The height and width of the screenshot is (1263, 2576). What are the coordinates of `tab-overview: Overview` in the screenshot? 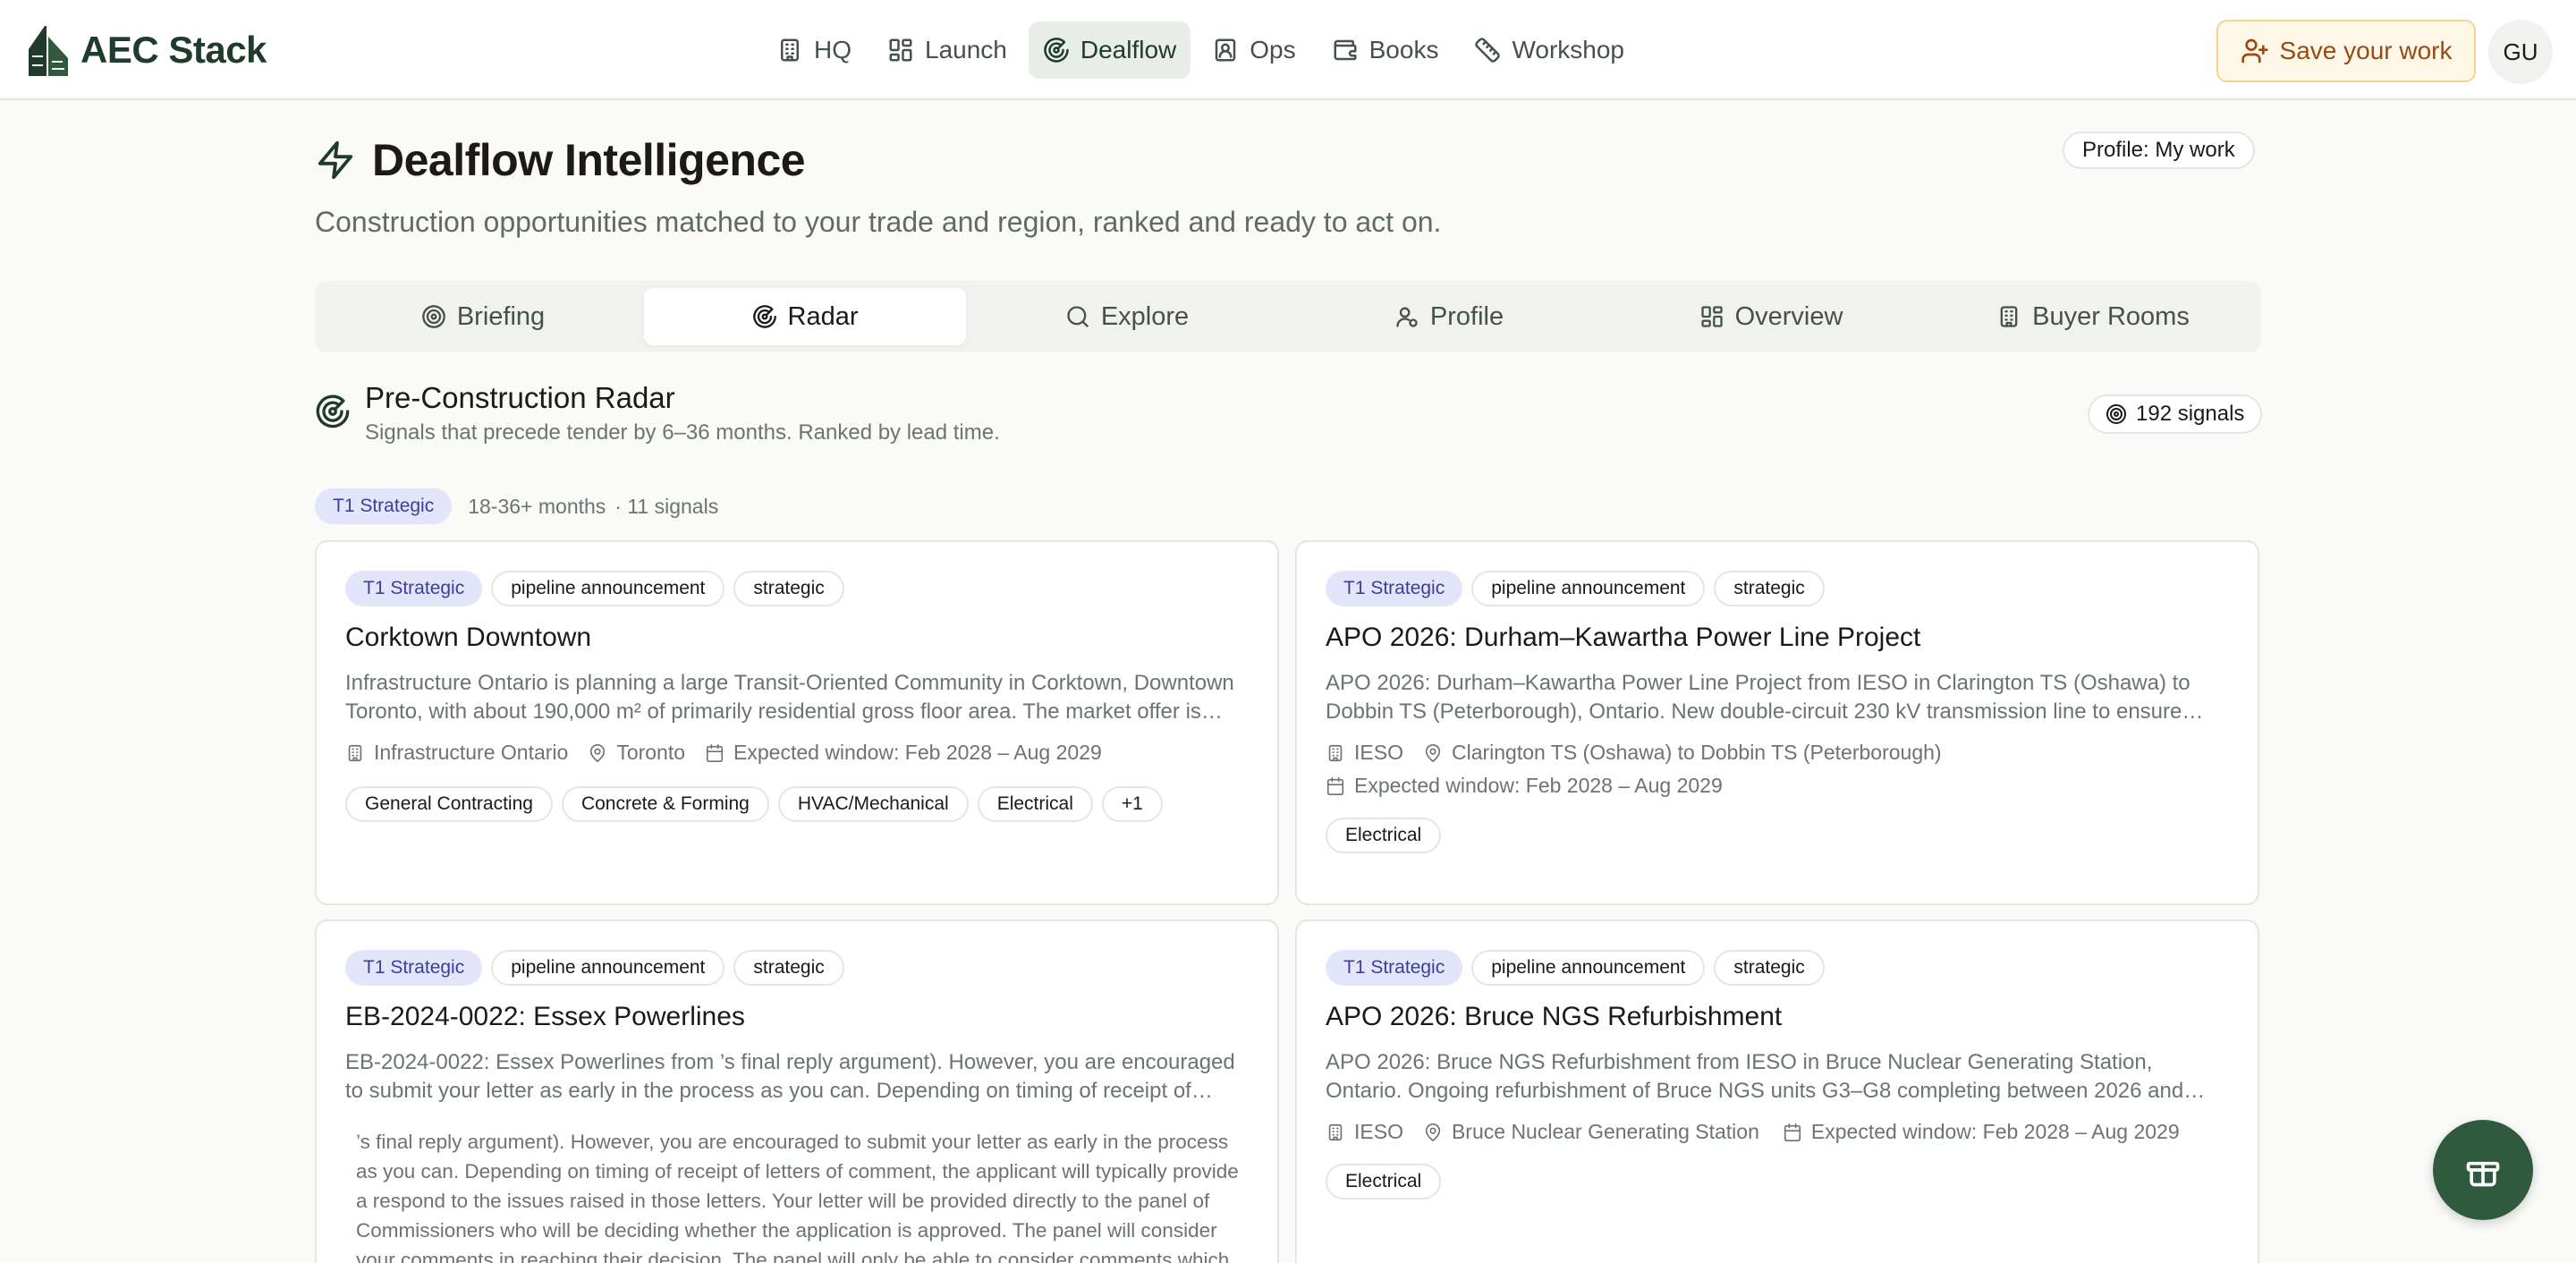 It's located at (1771, 316).